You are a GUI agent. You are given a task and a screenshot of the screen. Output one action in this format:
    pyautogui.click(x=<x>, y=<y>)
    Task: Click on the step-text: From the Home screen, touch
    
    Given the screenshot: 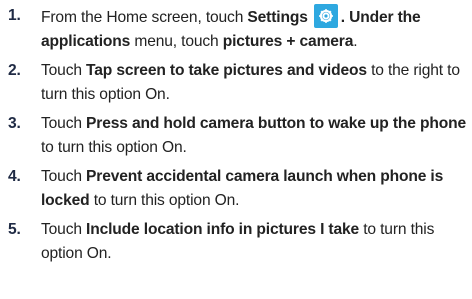 What is the action you would take?
    pyautogui.click(x=144, y=17)
    